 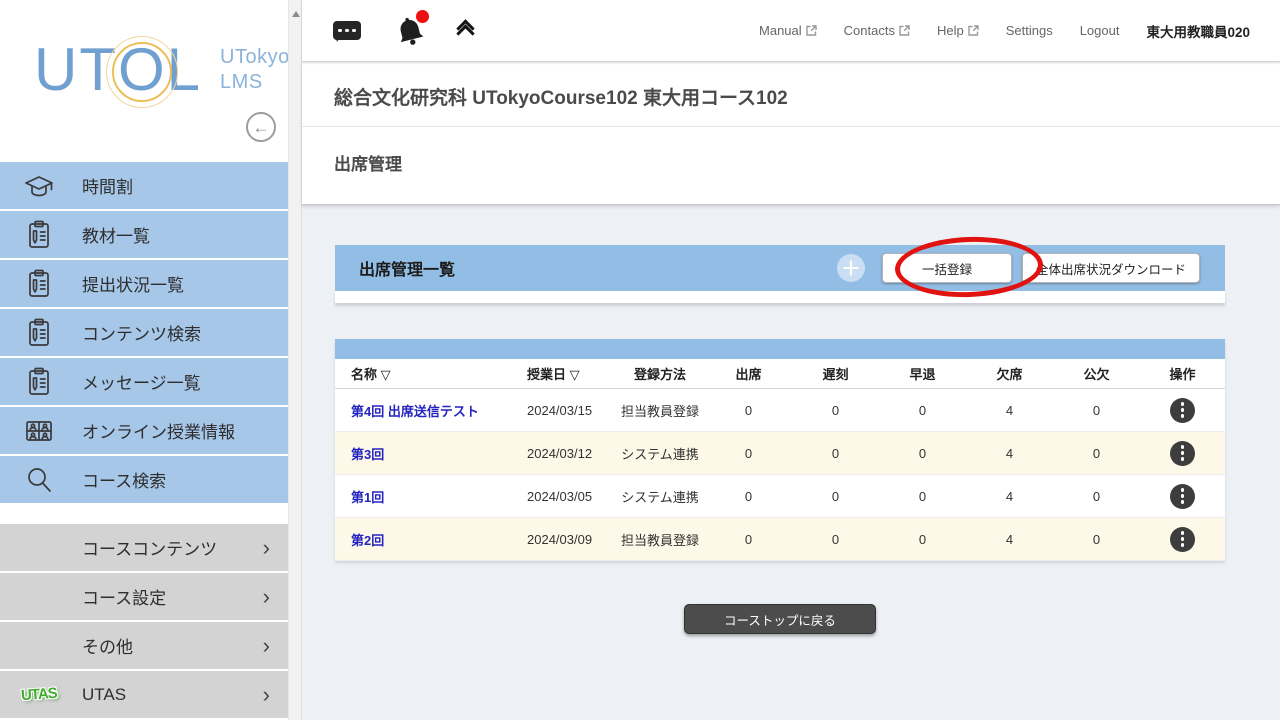 I want to click on attendance-link: 第4回 出席送信テスト, so click(x=415, y=411).